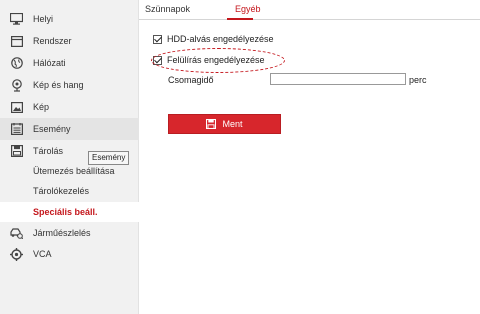 The height and width of the screenshot is (314, 480). Describe the element at coordinates (69, 254) in the screenshot. I see `sidebar-item-vca: VCA` at that location.